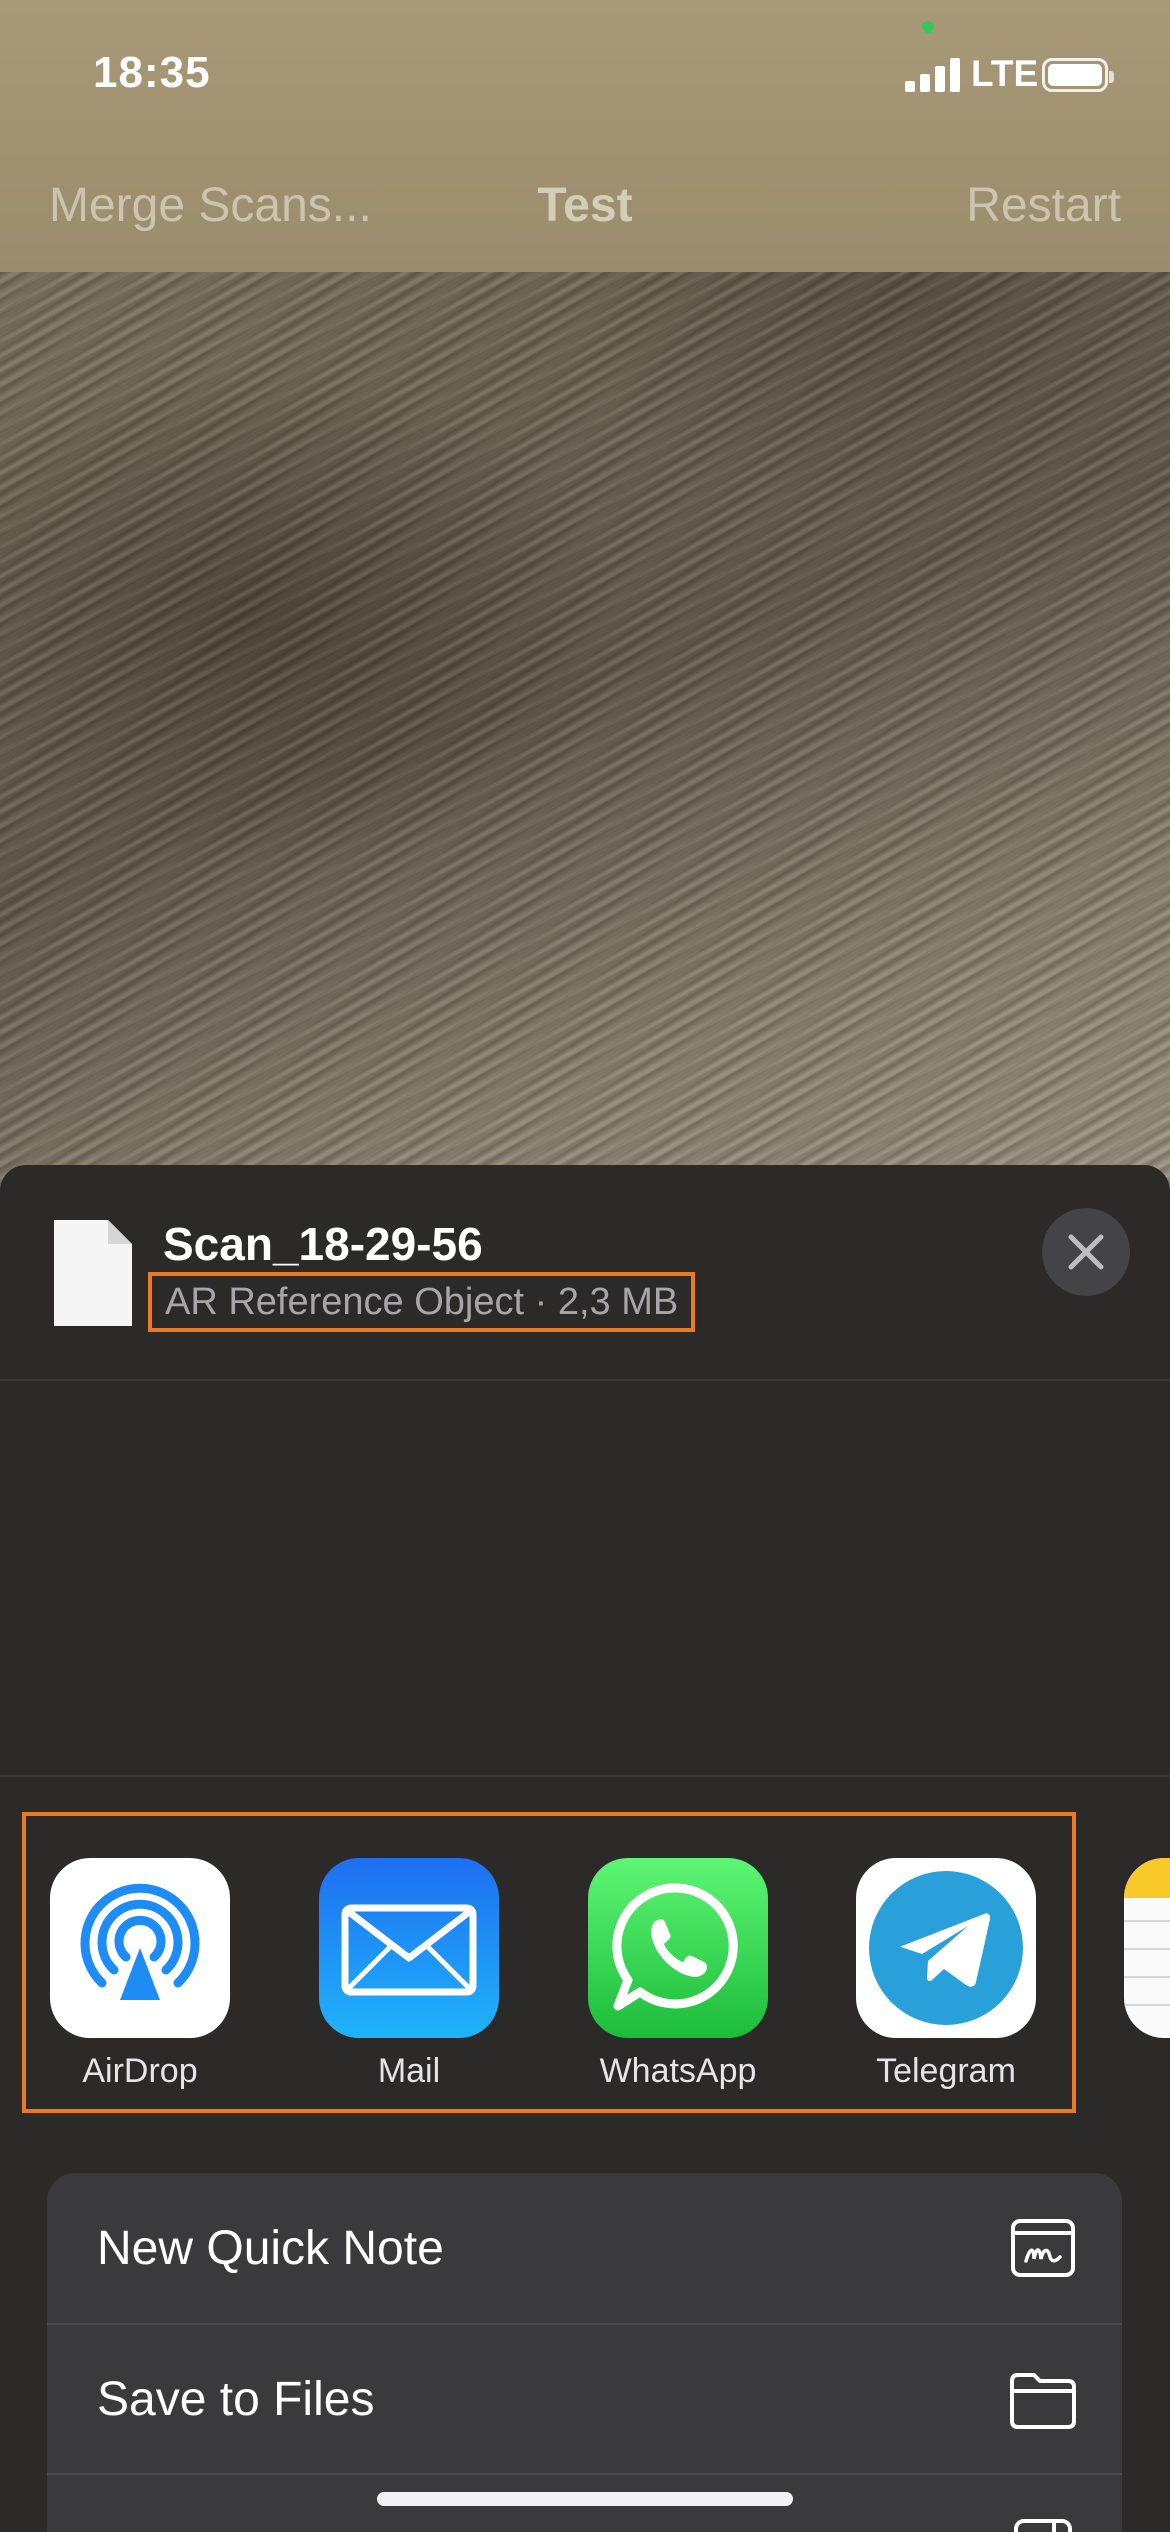  Describe the element at coordinates (409, 1948) in the screenshot. I see `mail-icon` at that location.